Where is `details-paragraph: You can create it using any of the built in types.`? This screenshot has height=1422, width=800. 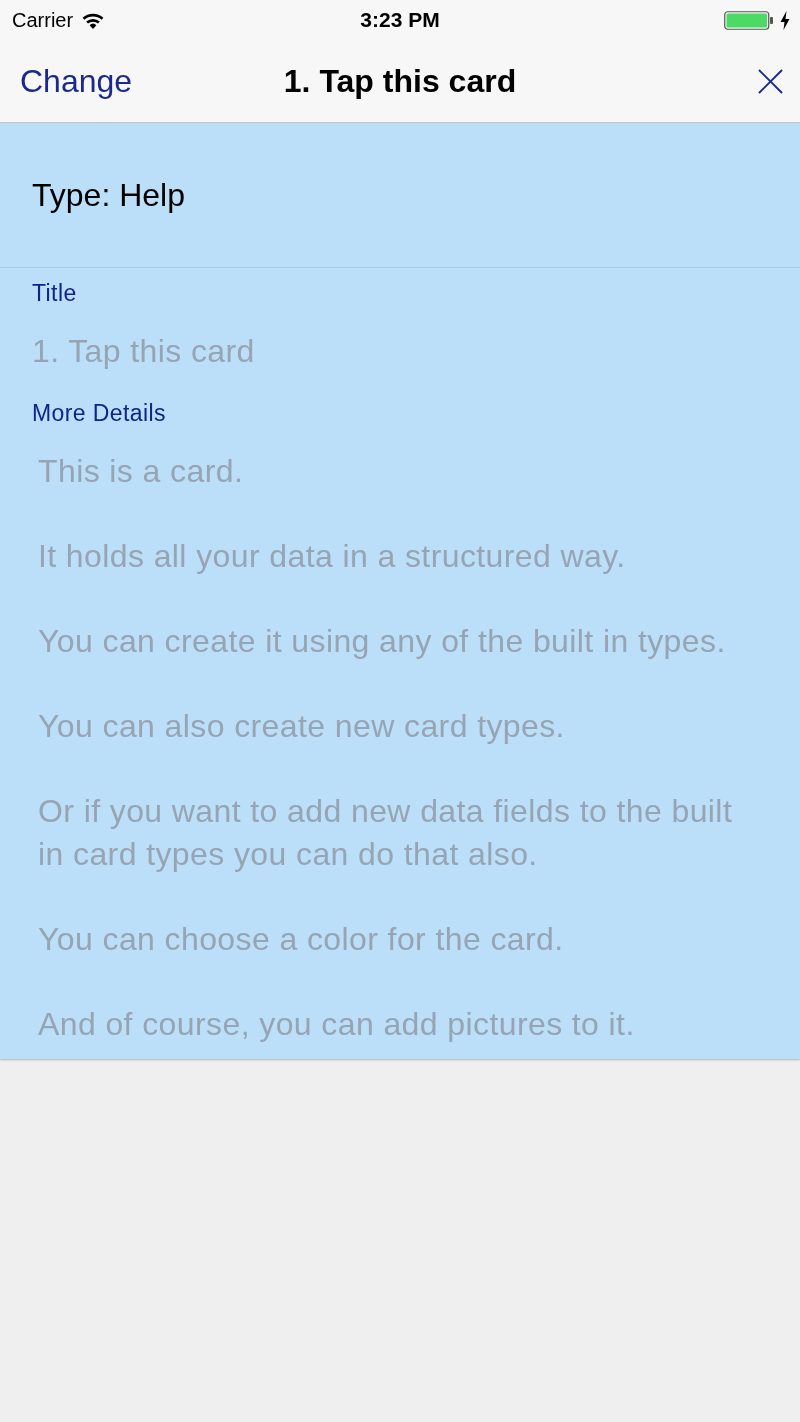 details-paragraph: You can create it using any of the built in types. is located at coordinates (382, 641).